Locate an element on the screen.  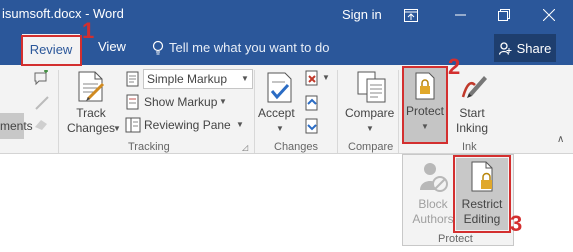
share-label: Share is located at coordinates (534, 48).